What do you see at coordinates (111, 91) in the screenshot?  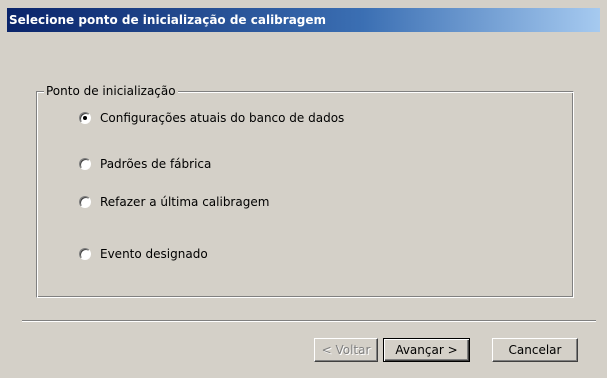 I see `group-legend: Ponto de inicialização` at bounding box center [111, 91].